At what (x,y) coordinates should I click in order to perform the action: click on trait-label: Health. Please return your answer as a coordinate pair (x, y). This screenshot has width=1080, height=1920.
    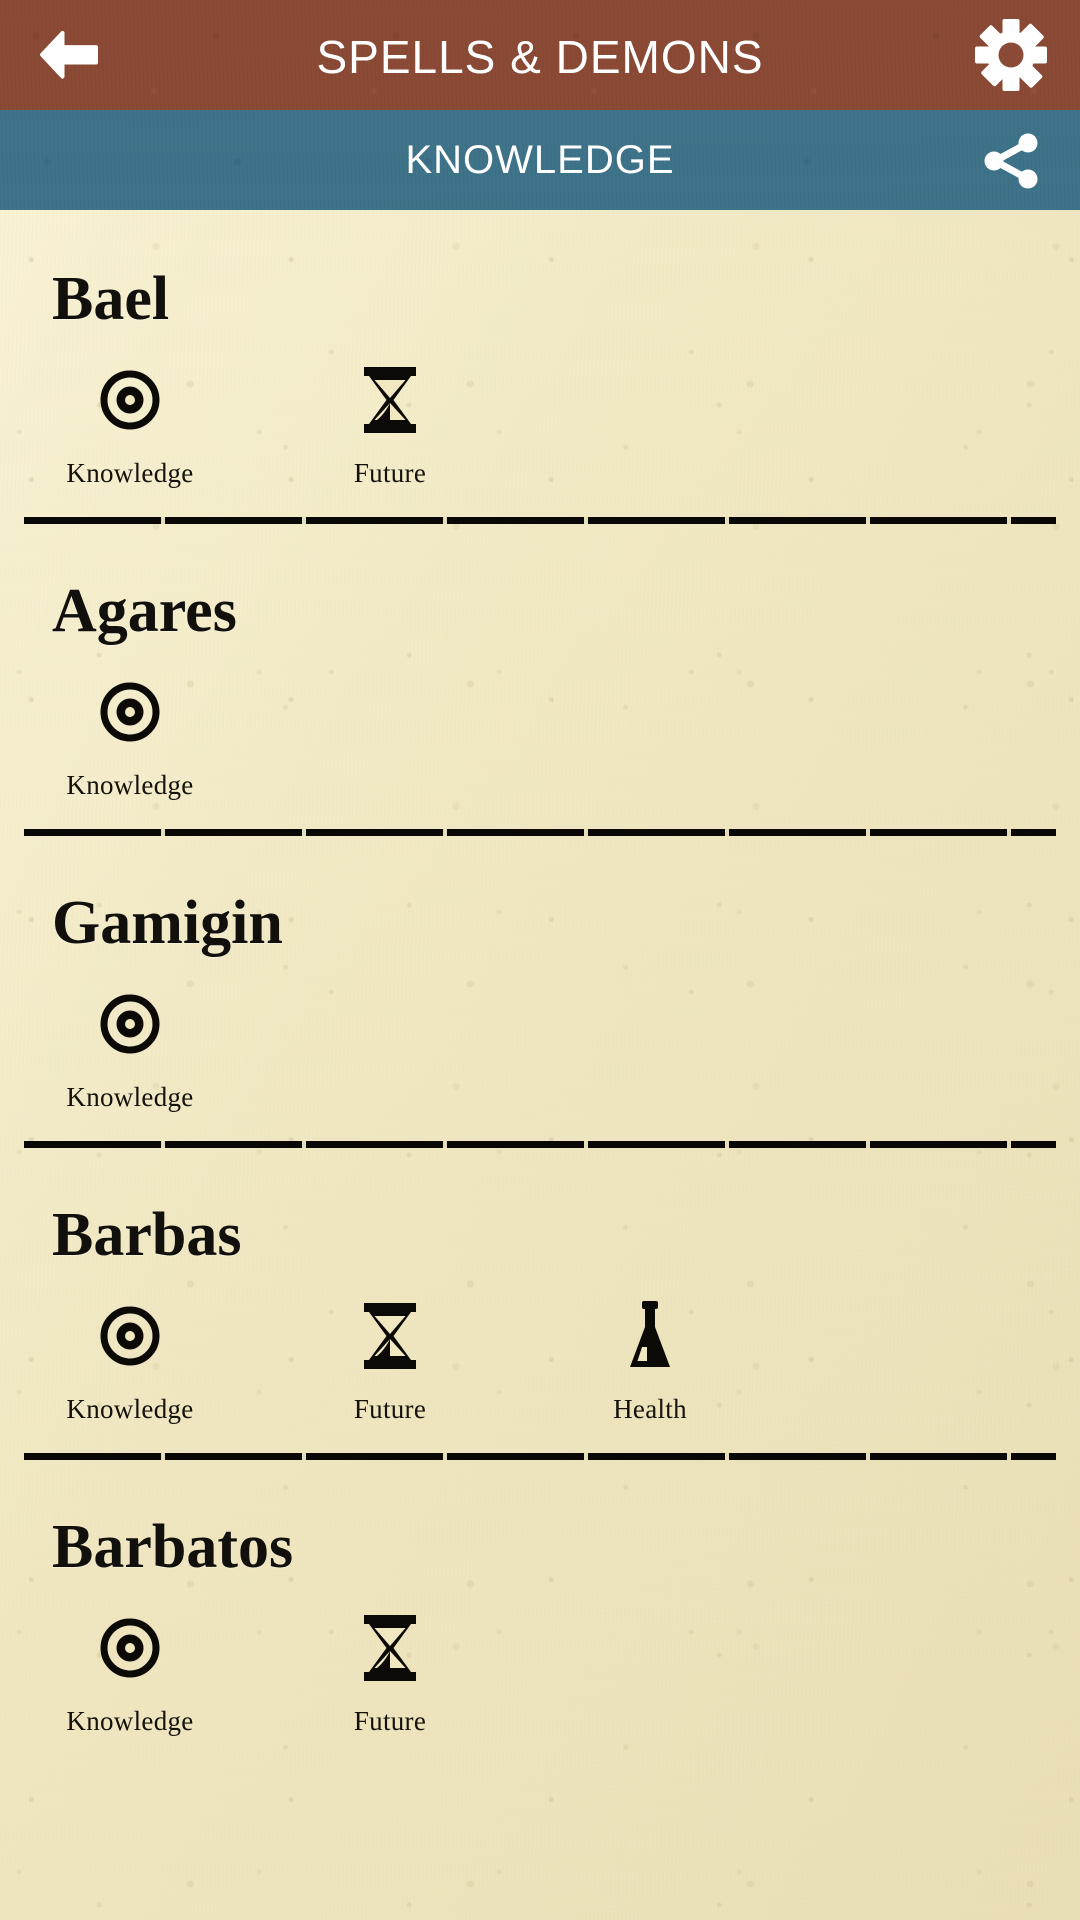
    Looking at the image, I should click on (650, 1409).